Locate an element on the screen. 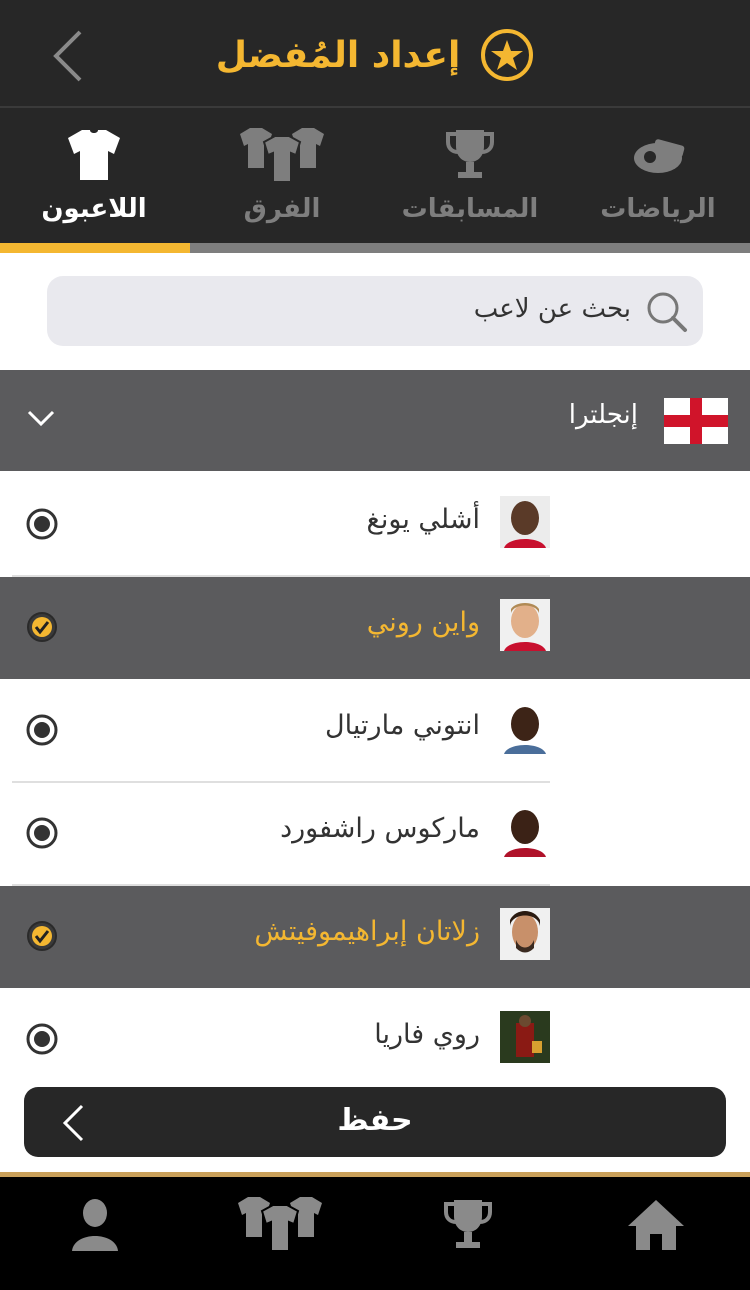 This screenshot has width=750, height=1290. shirt-icon is located at coordinates (94, 155).